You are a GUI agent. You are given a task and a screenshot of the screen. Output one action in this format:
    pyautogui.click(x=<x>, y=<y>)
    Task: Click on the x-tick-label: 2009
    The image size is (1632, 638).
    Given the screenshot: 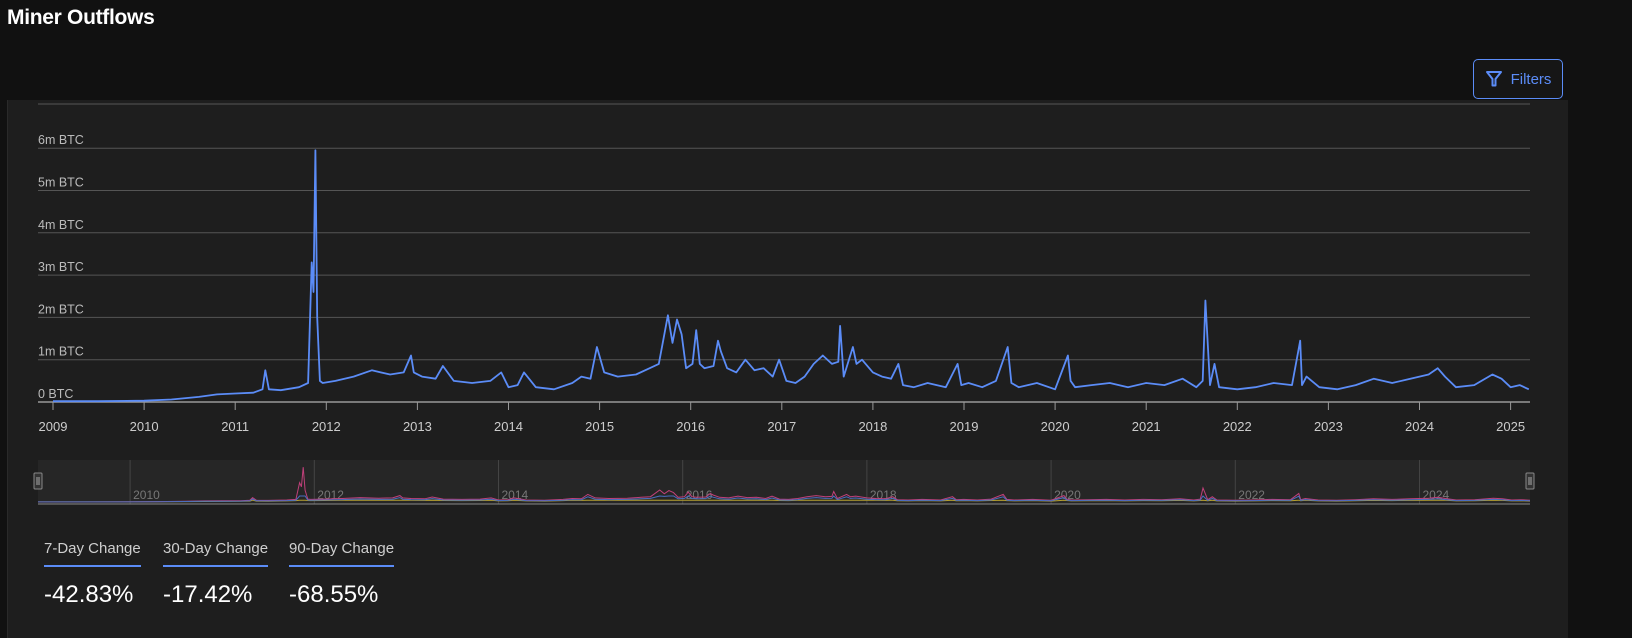 What is the action you would take?
    pyautogui.click(x=53, y=426)
    